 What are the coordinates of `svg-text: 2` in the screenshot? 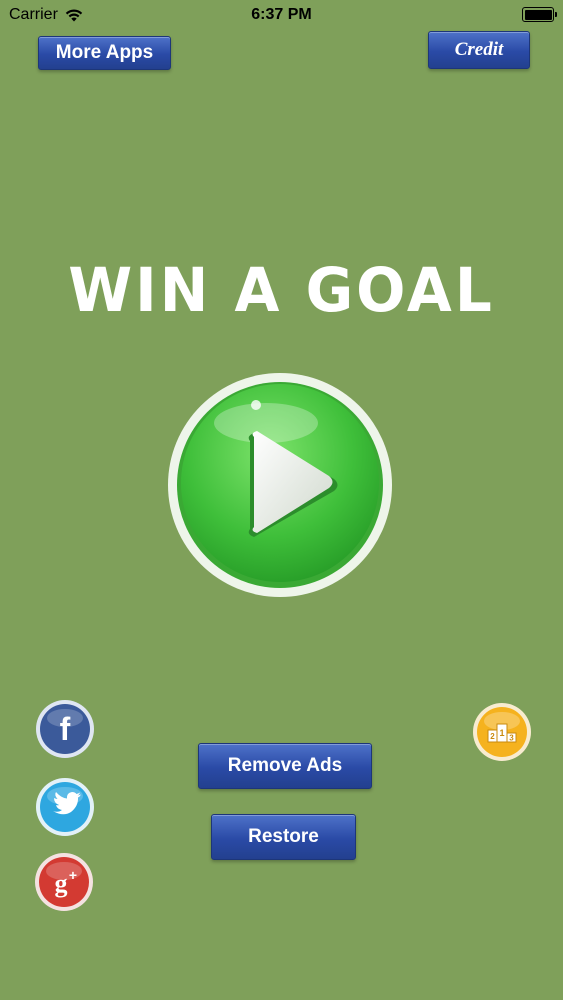 It's located at (492, 736).